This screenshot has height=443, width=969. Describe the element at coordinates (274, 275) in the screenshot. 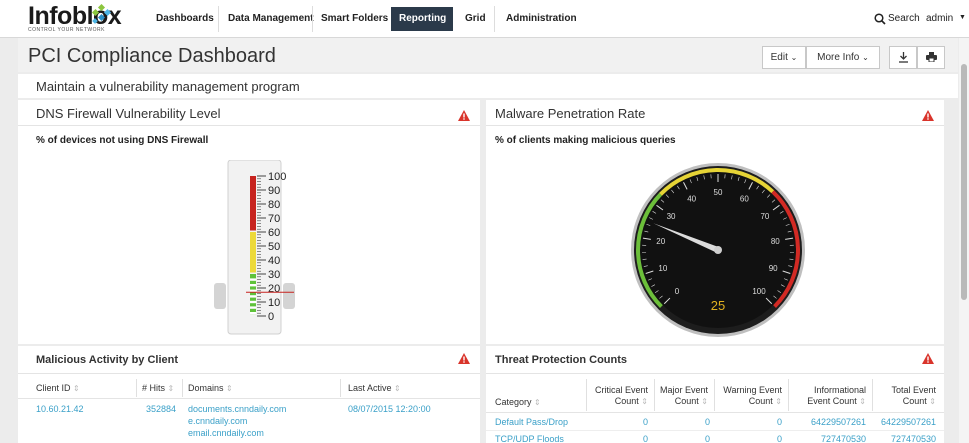

I see `thermometer-tick-label: 30` at that location.